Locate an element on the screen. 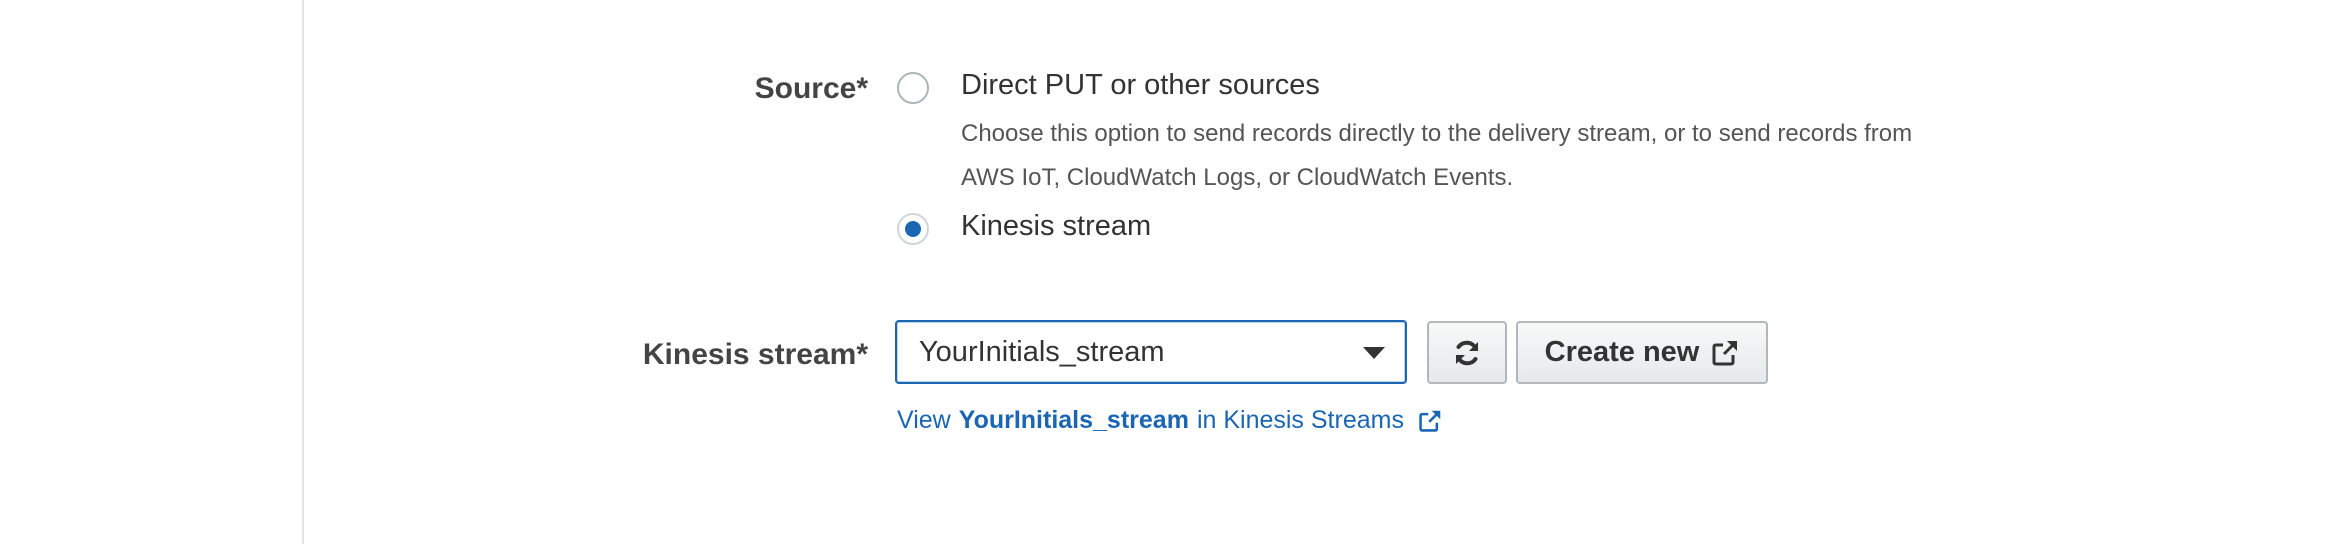 This screenshot has height=544, width=2332. radio-label-kinesis-stream: Kinesis stream is located at coordinates (1056, 226).